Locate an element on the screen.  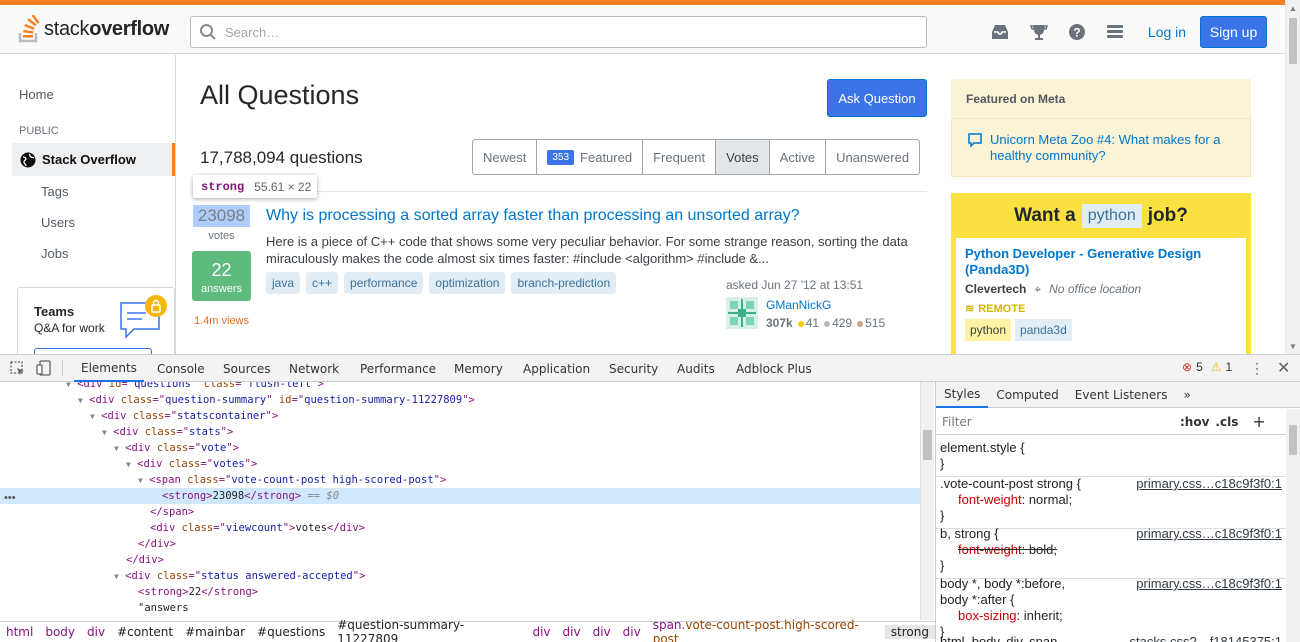
page-scrollbar-thumb is located at coordinates (1293, 41).